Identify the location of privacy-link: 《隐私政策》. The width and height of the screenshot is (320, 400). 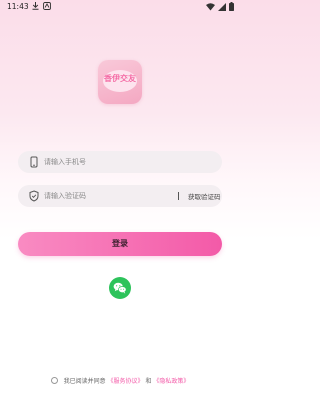
(171, 381).